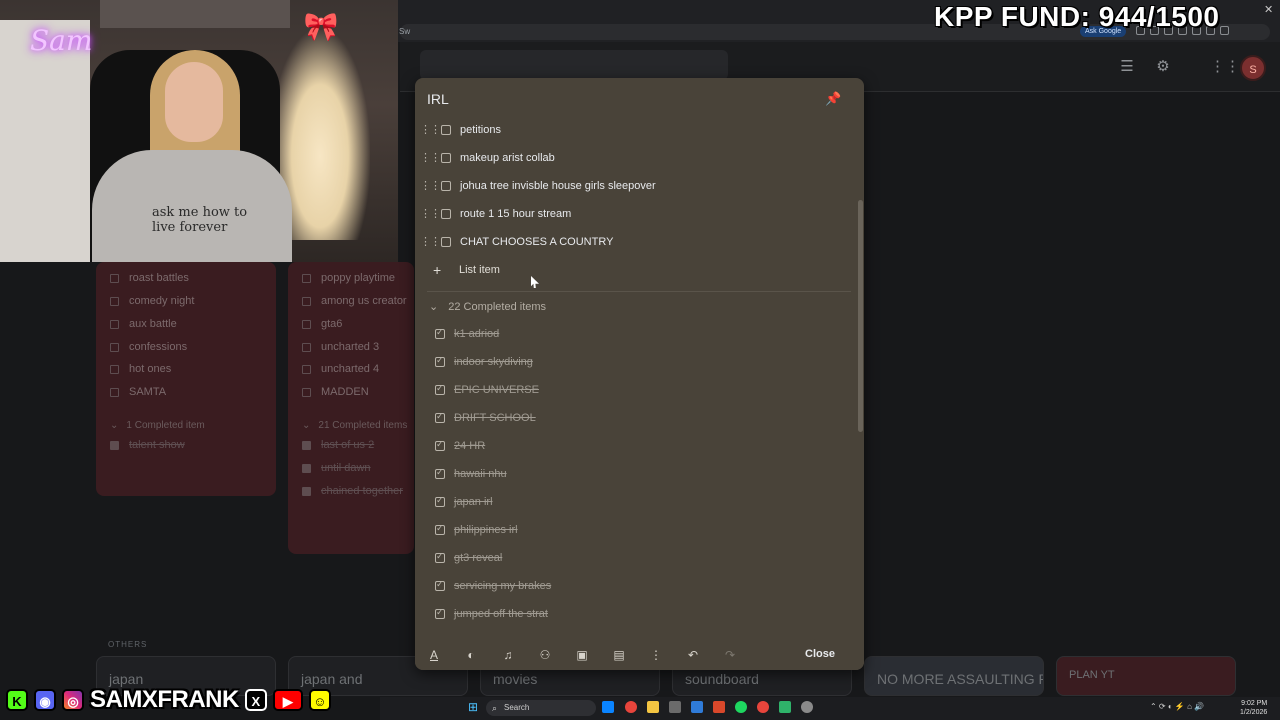 This screenshot has height=720, width=1280. Describe the element at coordinates (319, 700) in the screenshot. I see `snapchat-icon: ☺` at that location.